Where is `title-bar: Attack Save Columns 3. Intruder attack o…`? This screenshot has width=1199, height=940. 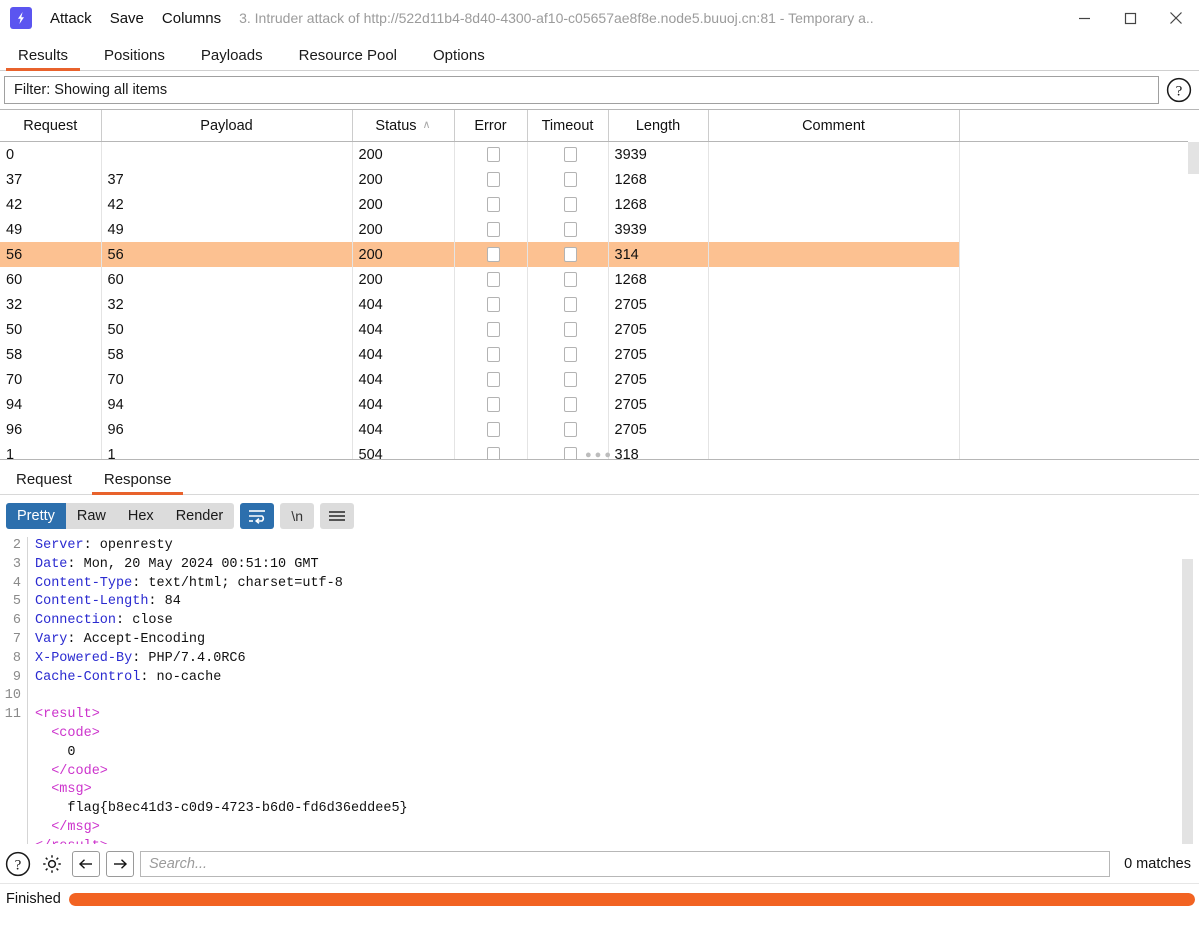
title-bar: Attack Save Columns 3. Intruder attack o… is located at coordinates (599, 18).